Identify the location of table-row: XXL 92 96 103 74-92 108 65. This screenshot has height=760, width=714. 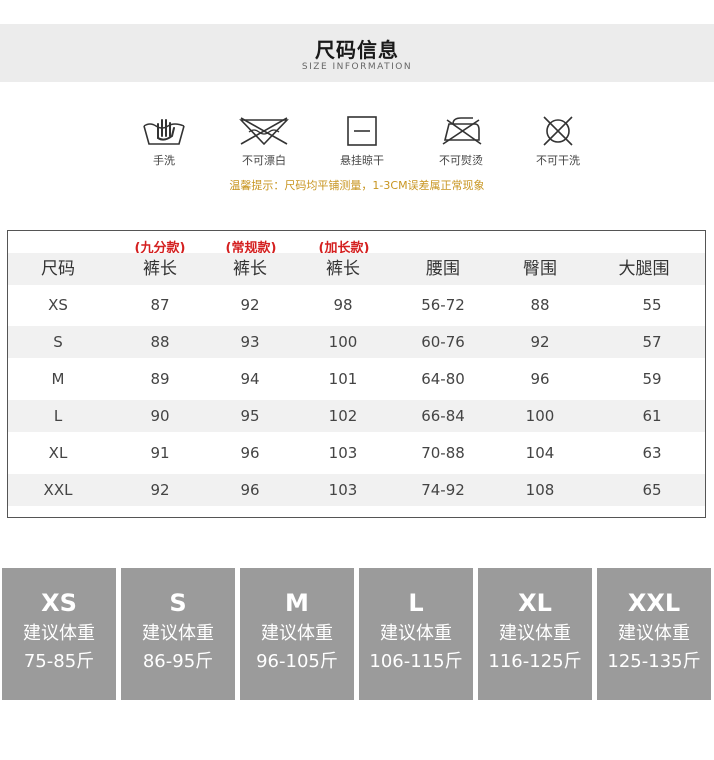
(356, 490).